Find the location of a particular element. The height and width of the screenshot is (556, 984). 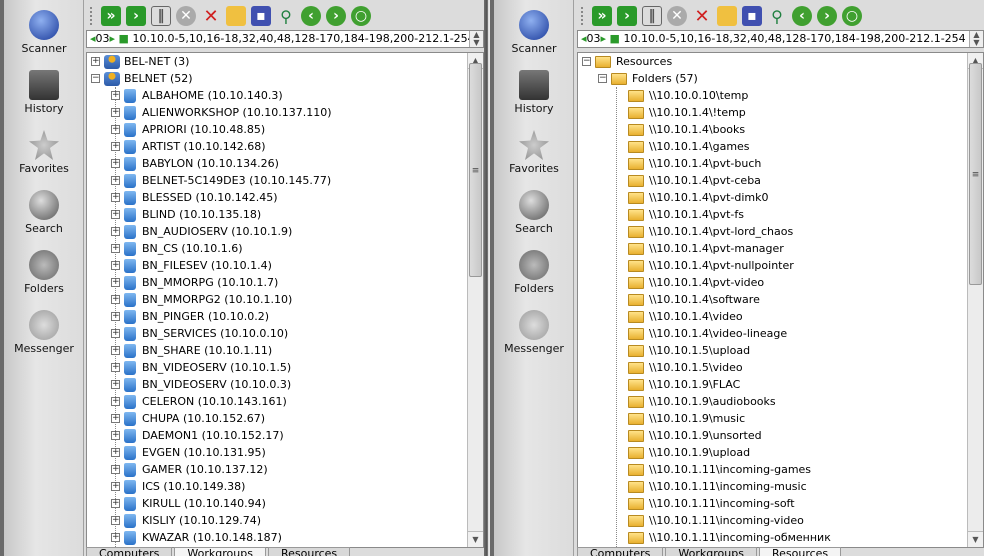

tree-row-folder: \\10.10.1.5\upload is located at coordinates (689, 350).